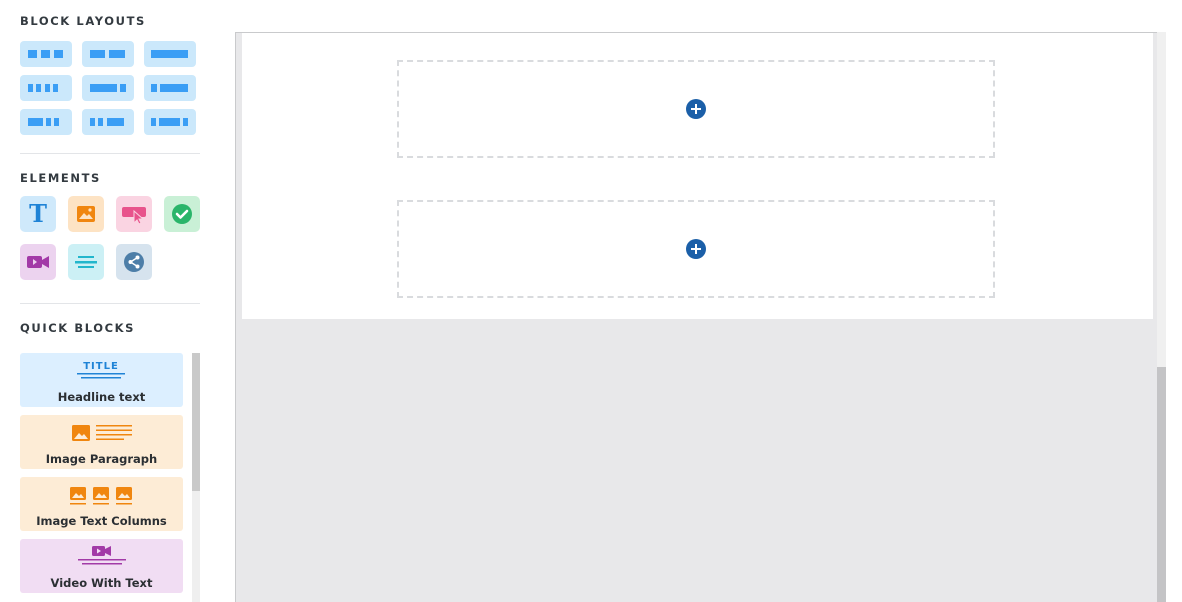 The height and width of the screenshot is (602, 1182). What do you see at coordinates (196, 422) in the screenshot?
I see `quick-blocks-scrollbar-thumb` at bounding box center [196, 422].